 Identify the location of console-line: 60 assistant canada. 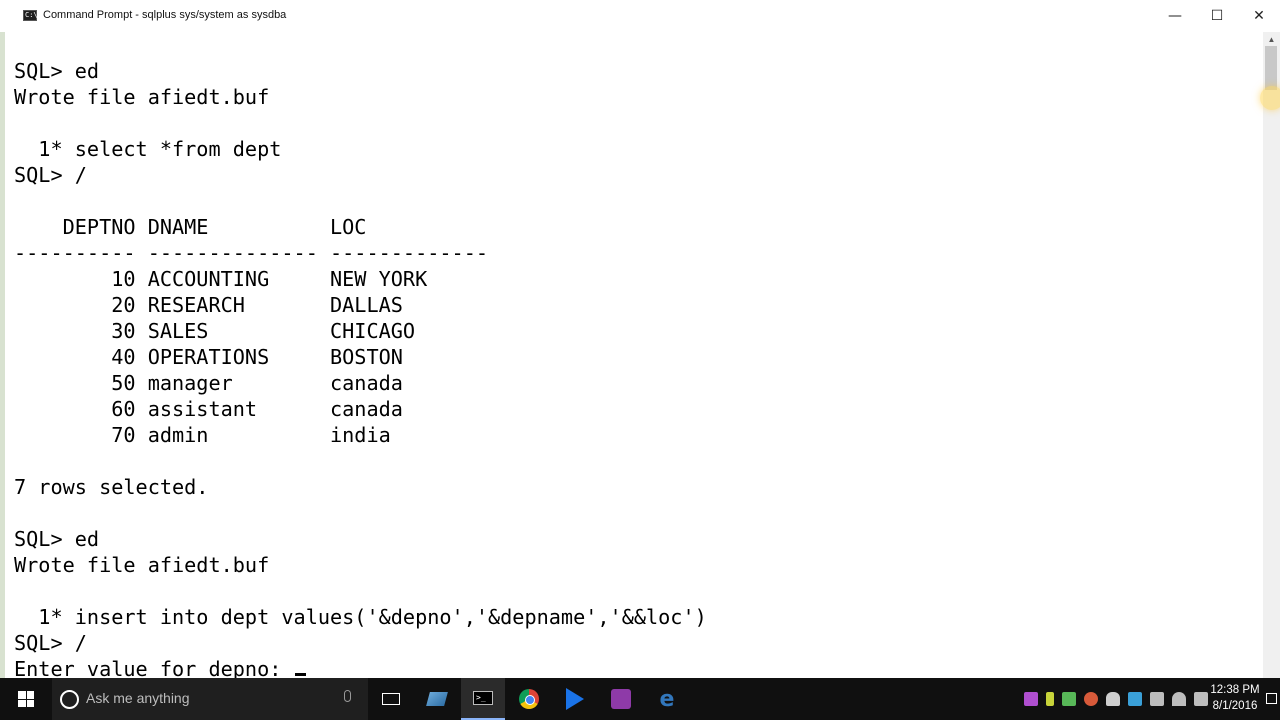
(208, 409).